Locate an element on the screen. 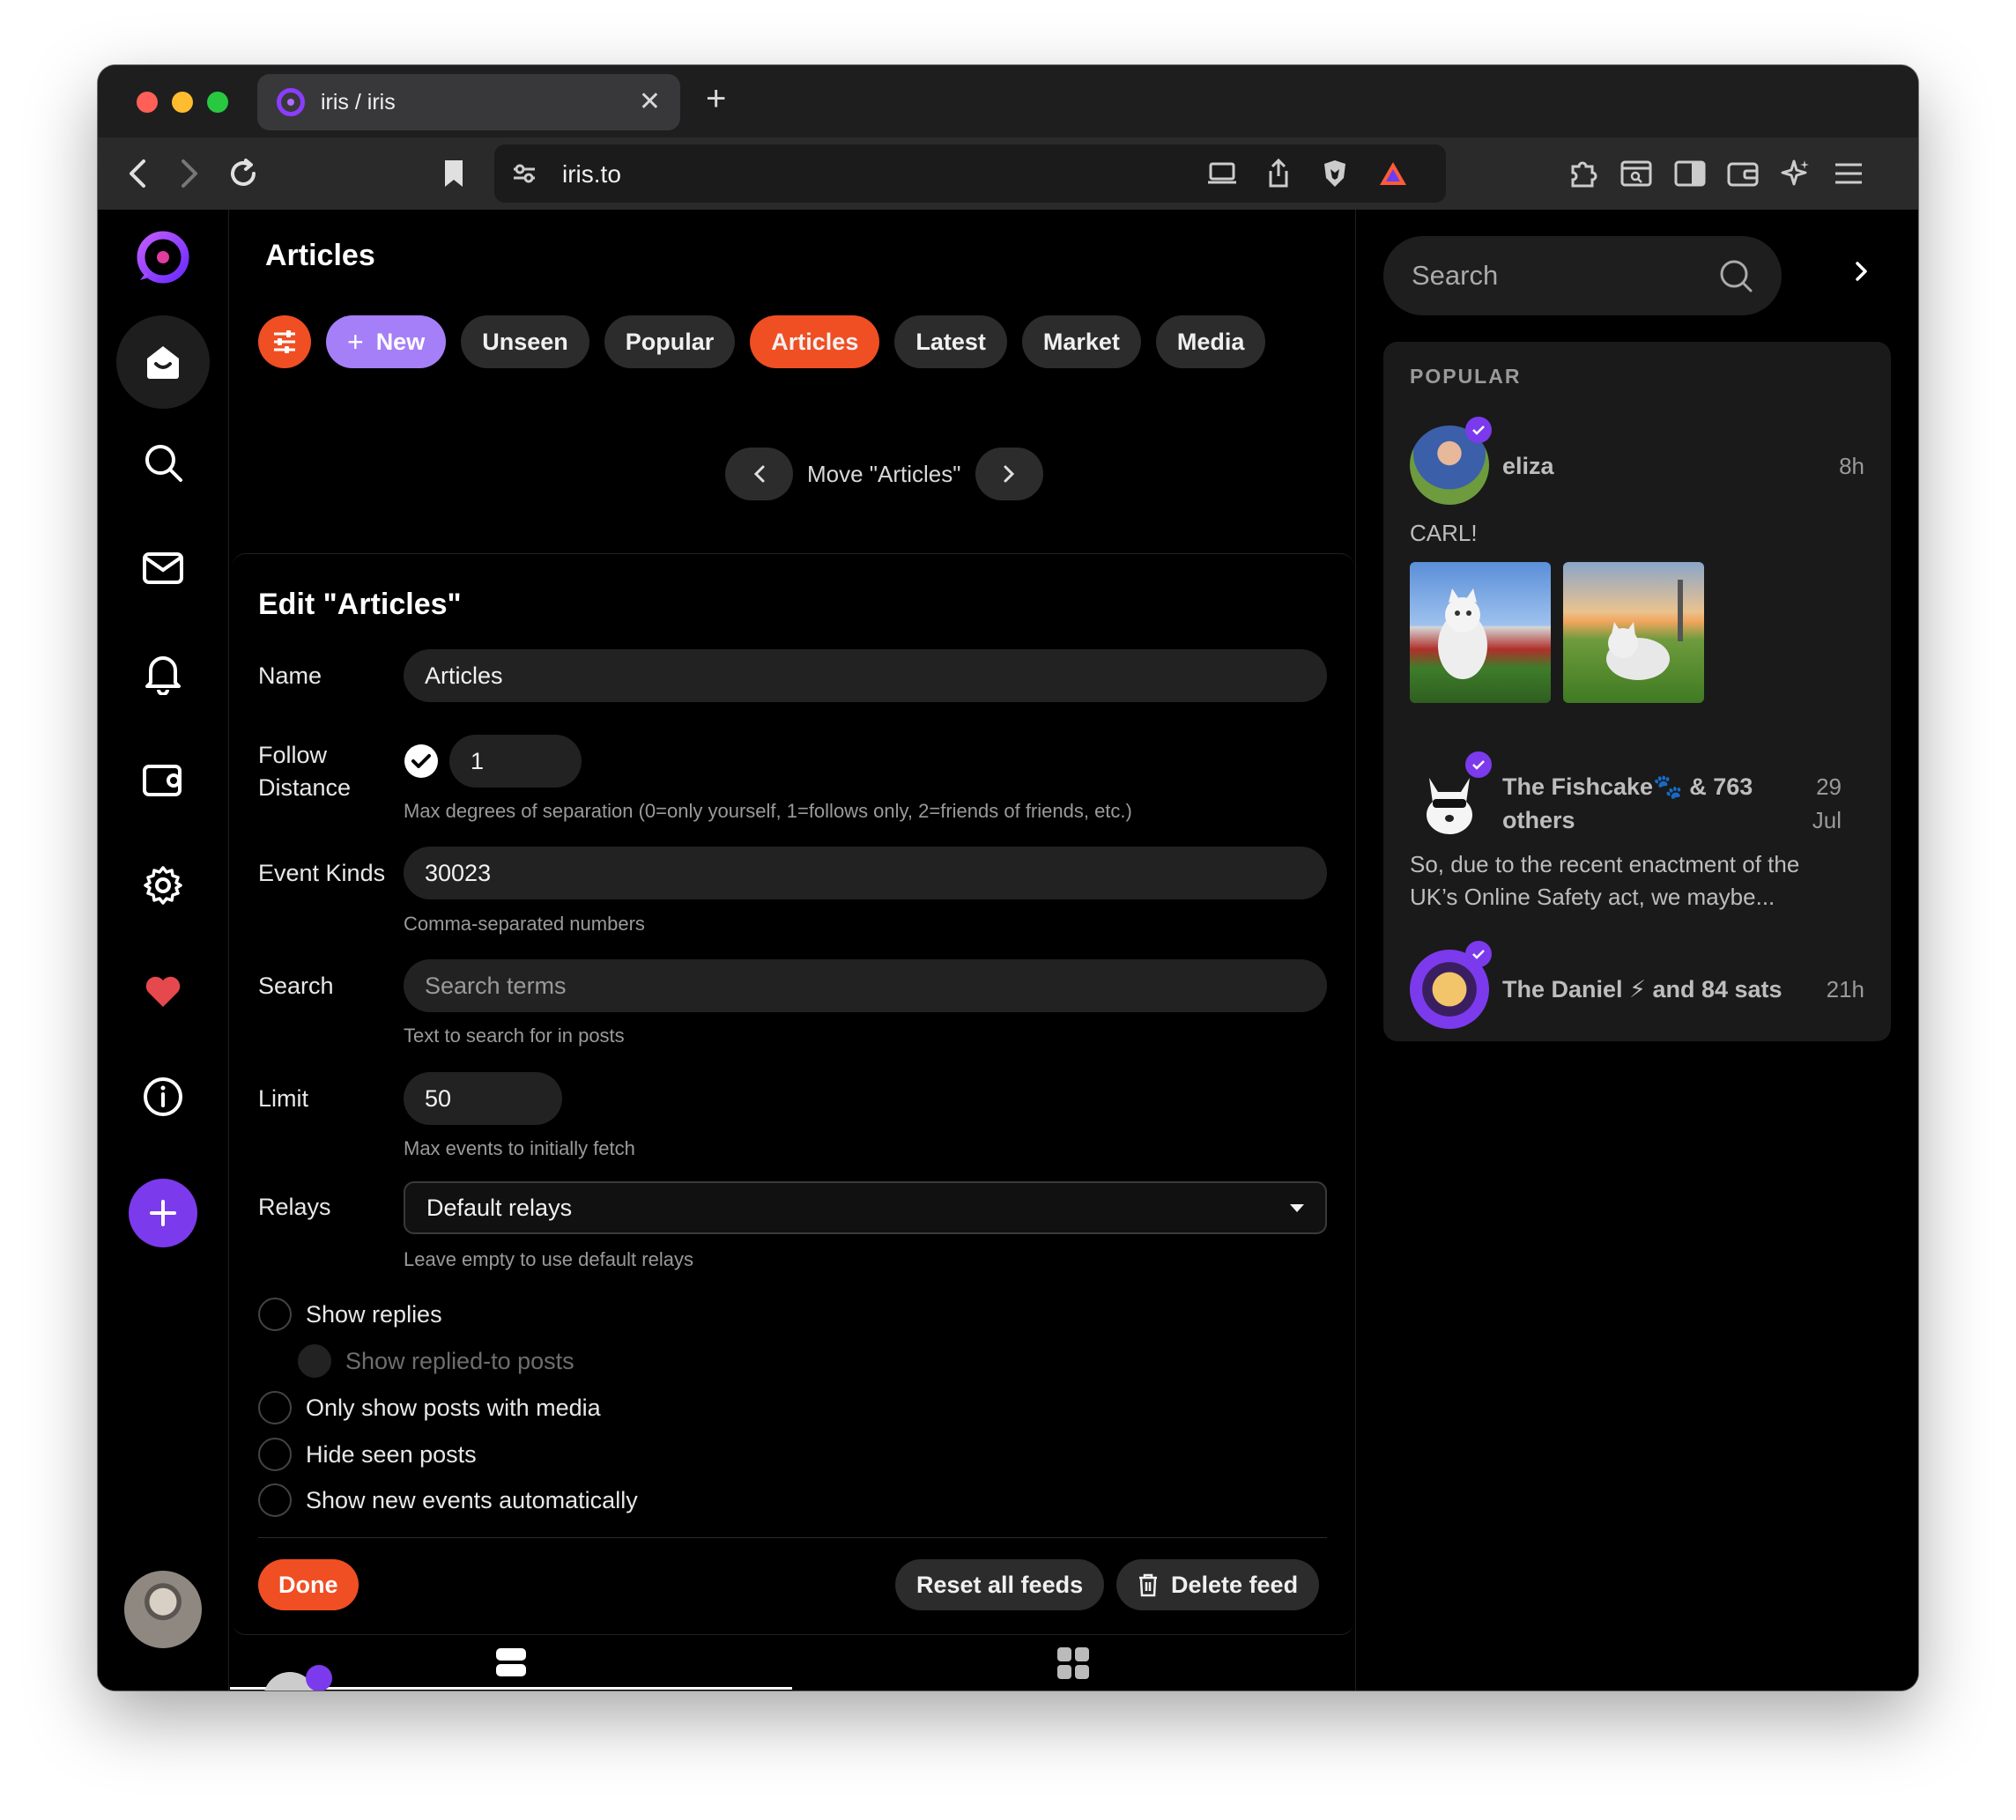 The width and height of the screenshot is (2016, 1820). menu-icon is located at coordinates (1849, 173).